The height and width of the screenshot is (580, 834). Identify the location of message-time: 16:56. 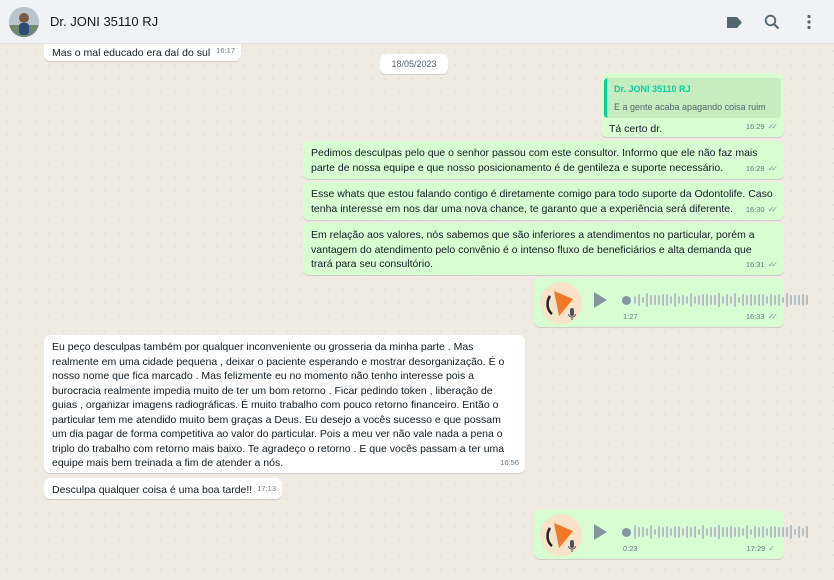
(509, 462).